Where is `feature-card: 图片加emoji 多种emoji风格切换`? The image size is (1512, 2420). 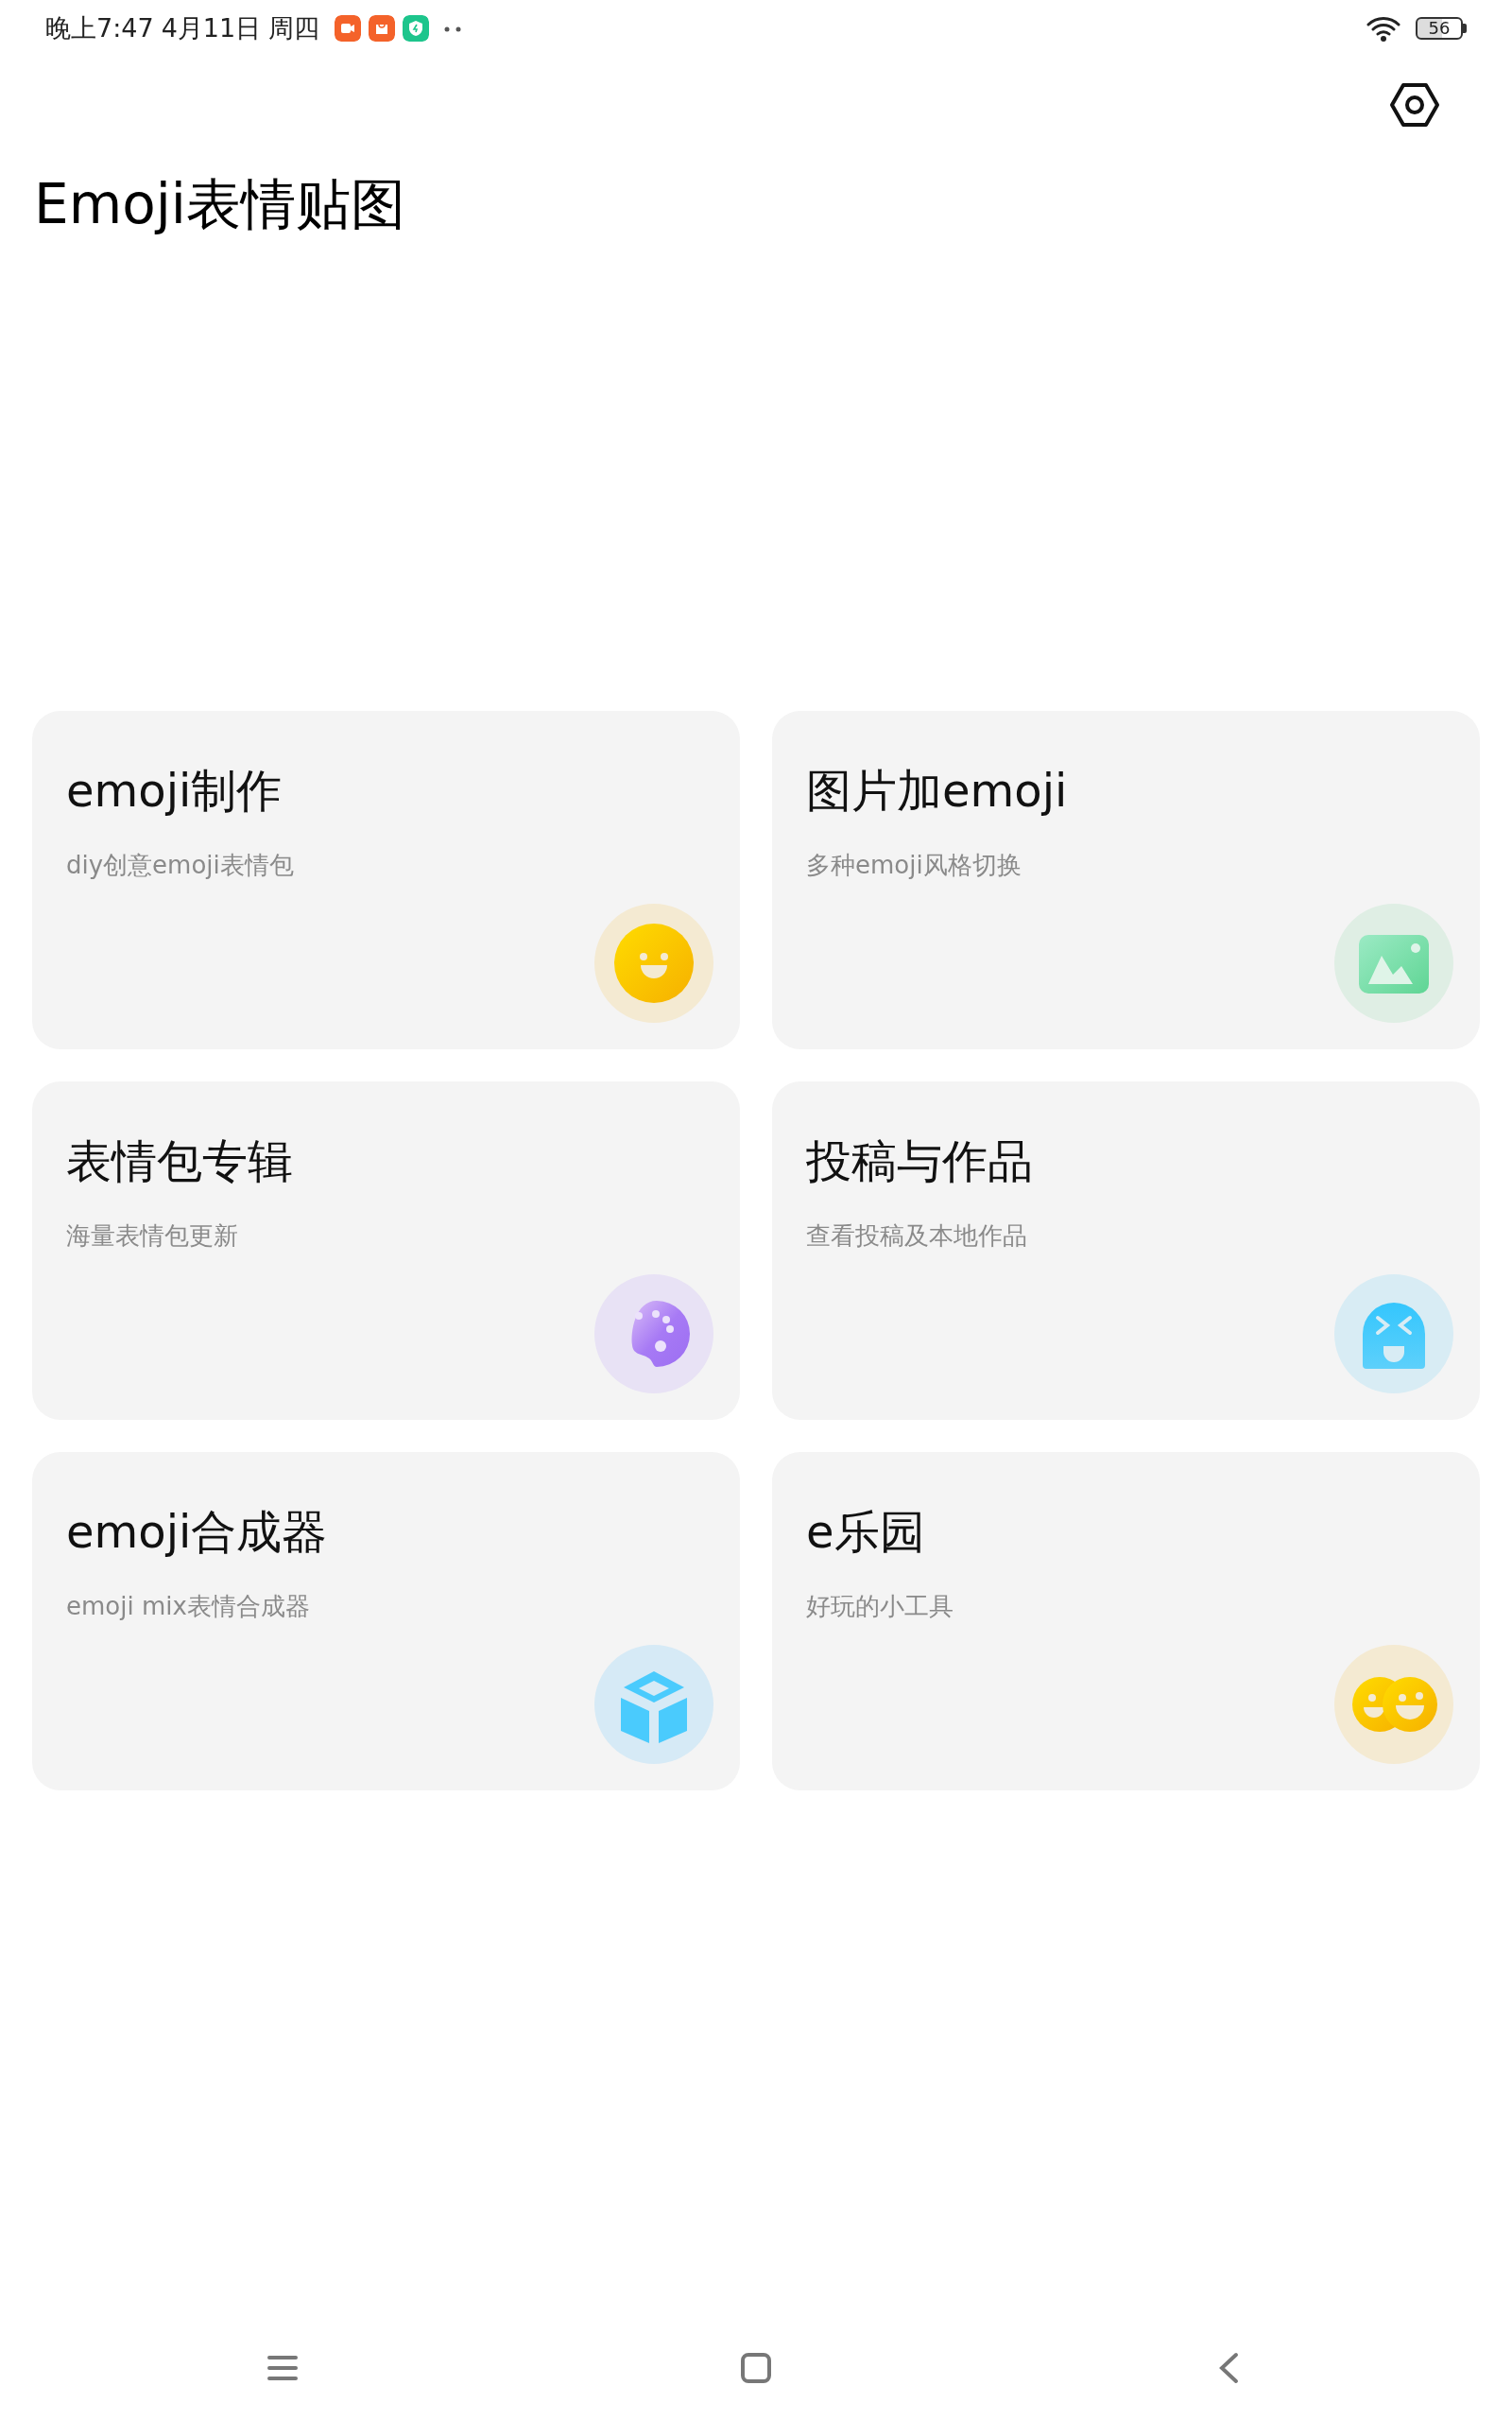
feature-card: 图片加emoji 多种emoji风格切换 is located at coordinates (1126, 880).